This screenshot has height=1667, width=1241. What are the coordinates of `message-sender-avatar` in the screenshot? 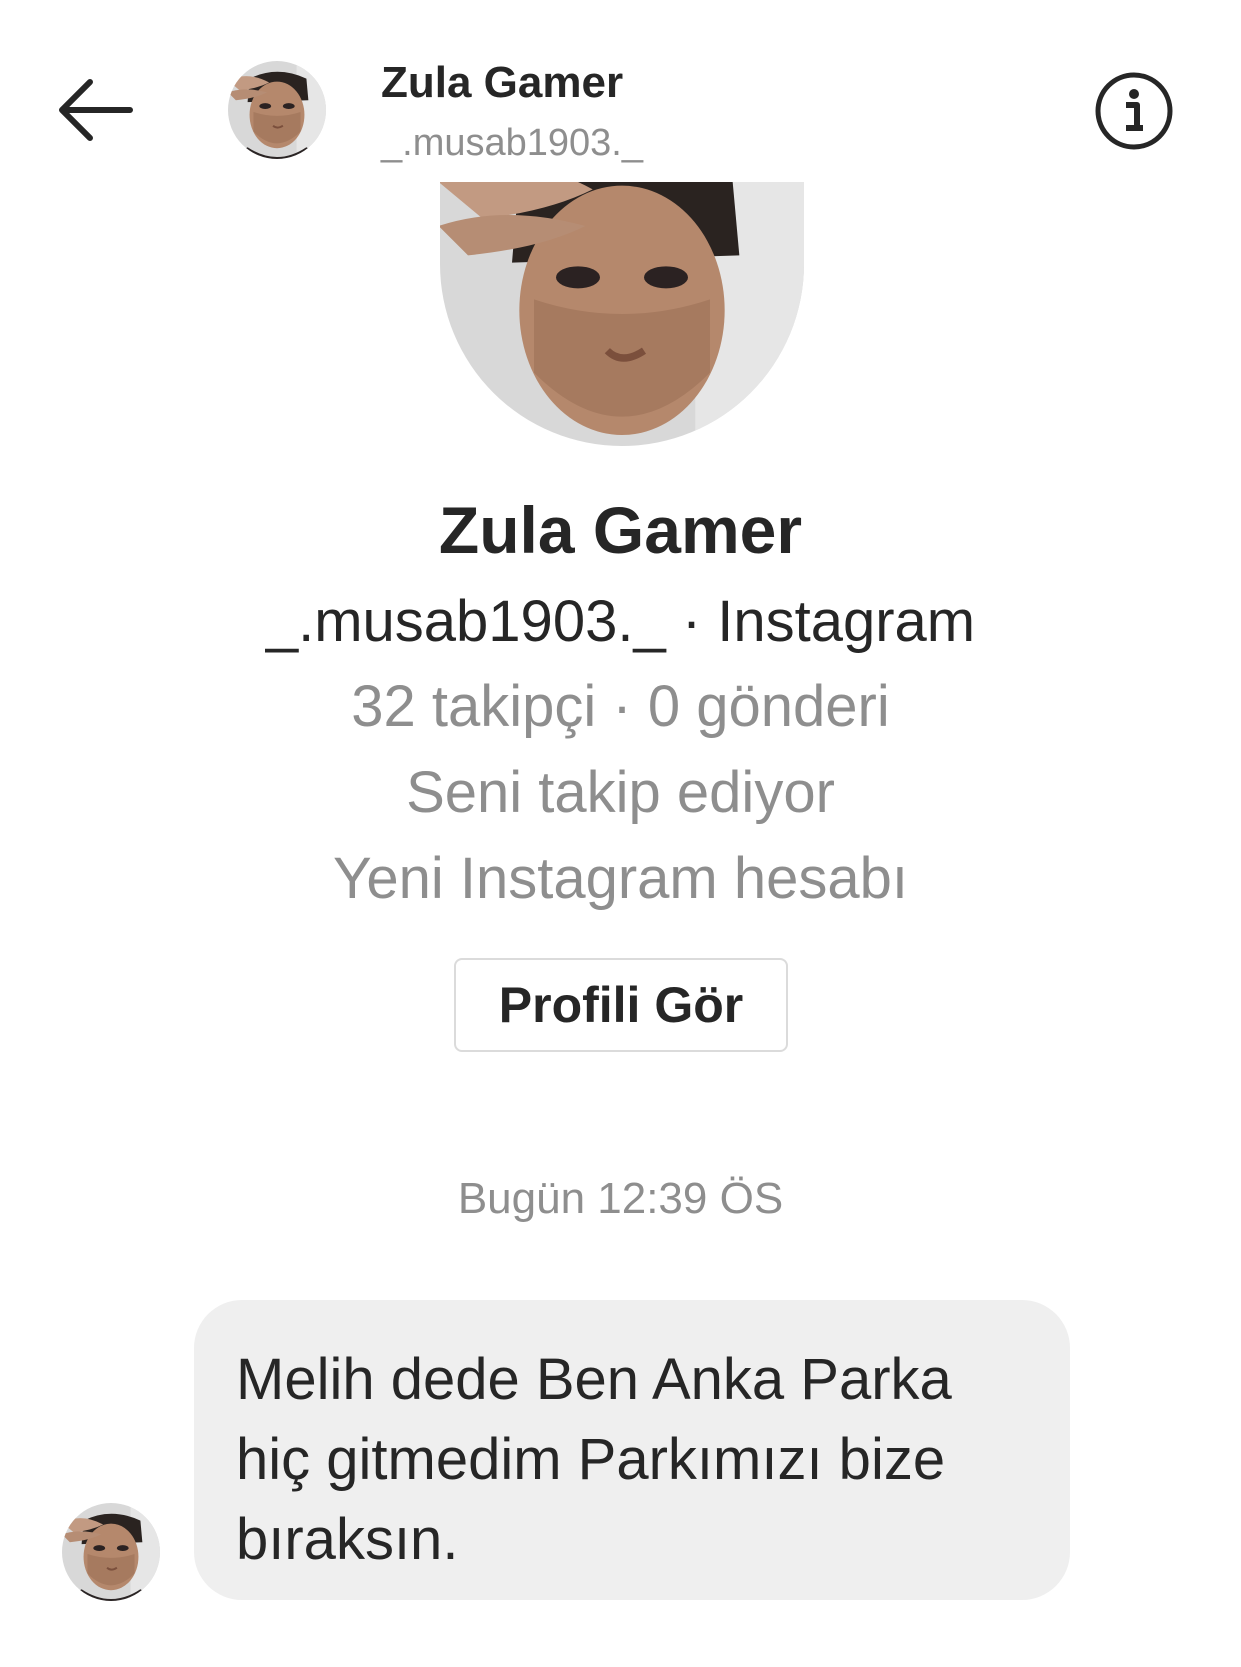 It's located at (111, 1552).